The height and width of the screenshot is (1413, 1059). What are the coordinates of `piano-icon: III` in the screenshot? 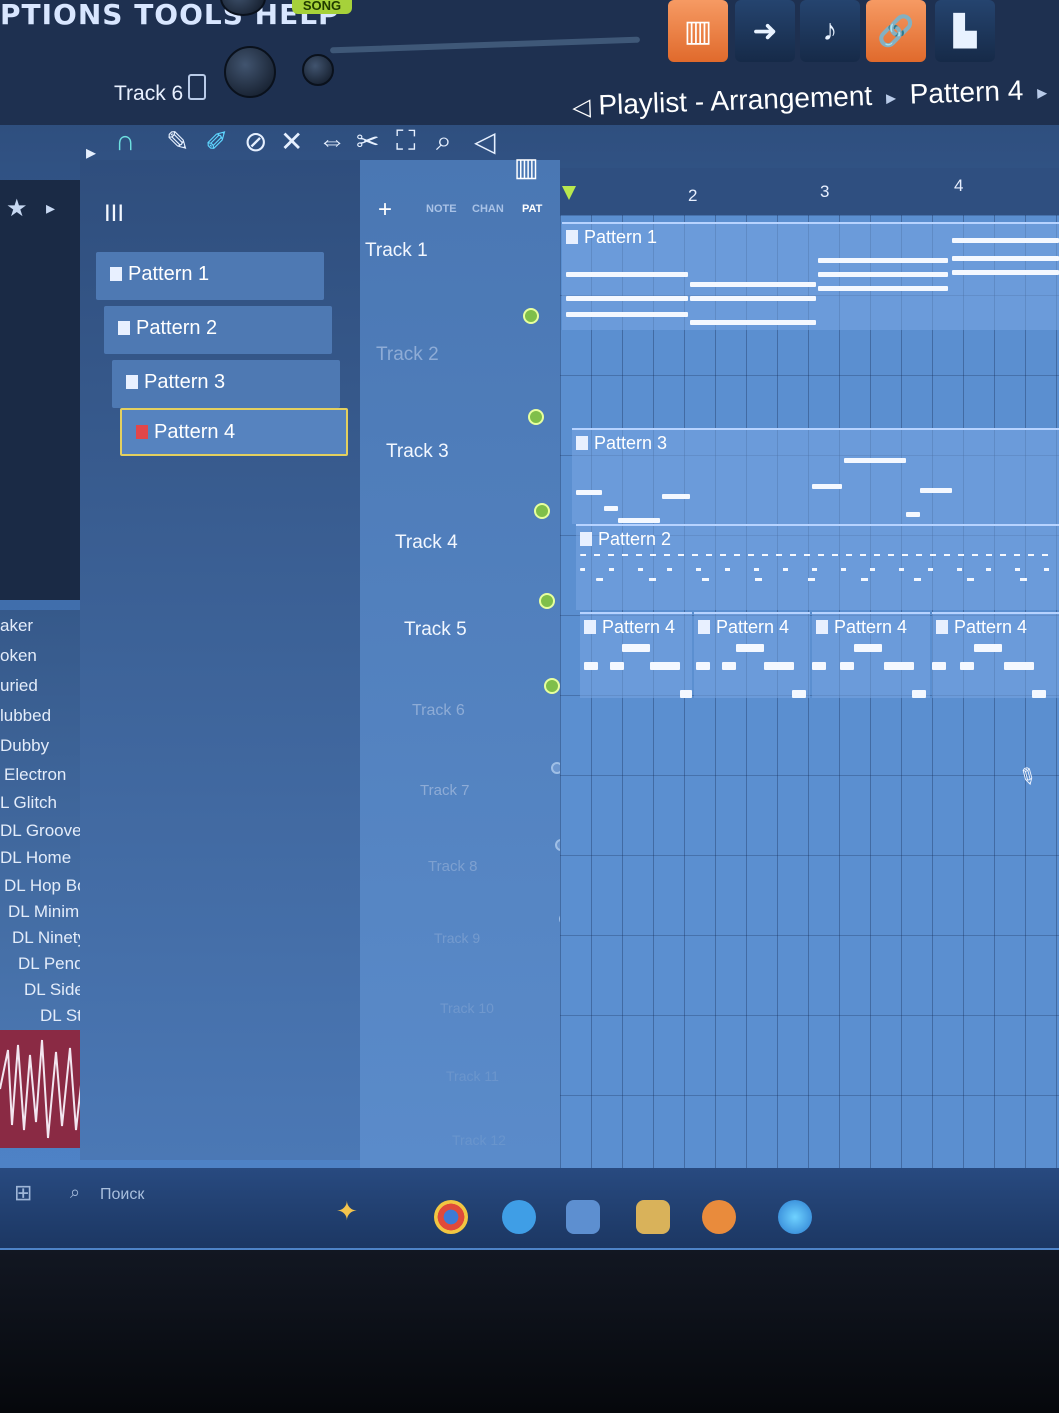 It's located at (114, 214).